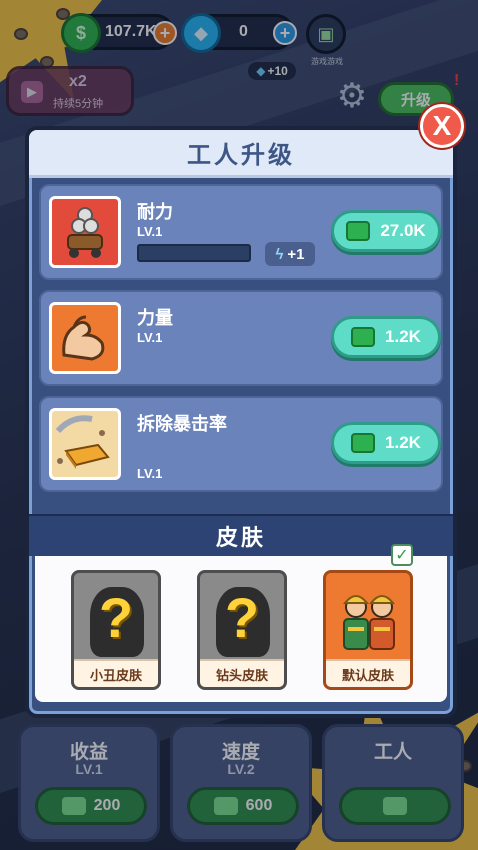 The height and width of the screenshot is (850, 478). What do you see at coordinates (194, 253) in the screenshot?
I see `upgrade-progress-bar` at bounding box center [194, 253].